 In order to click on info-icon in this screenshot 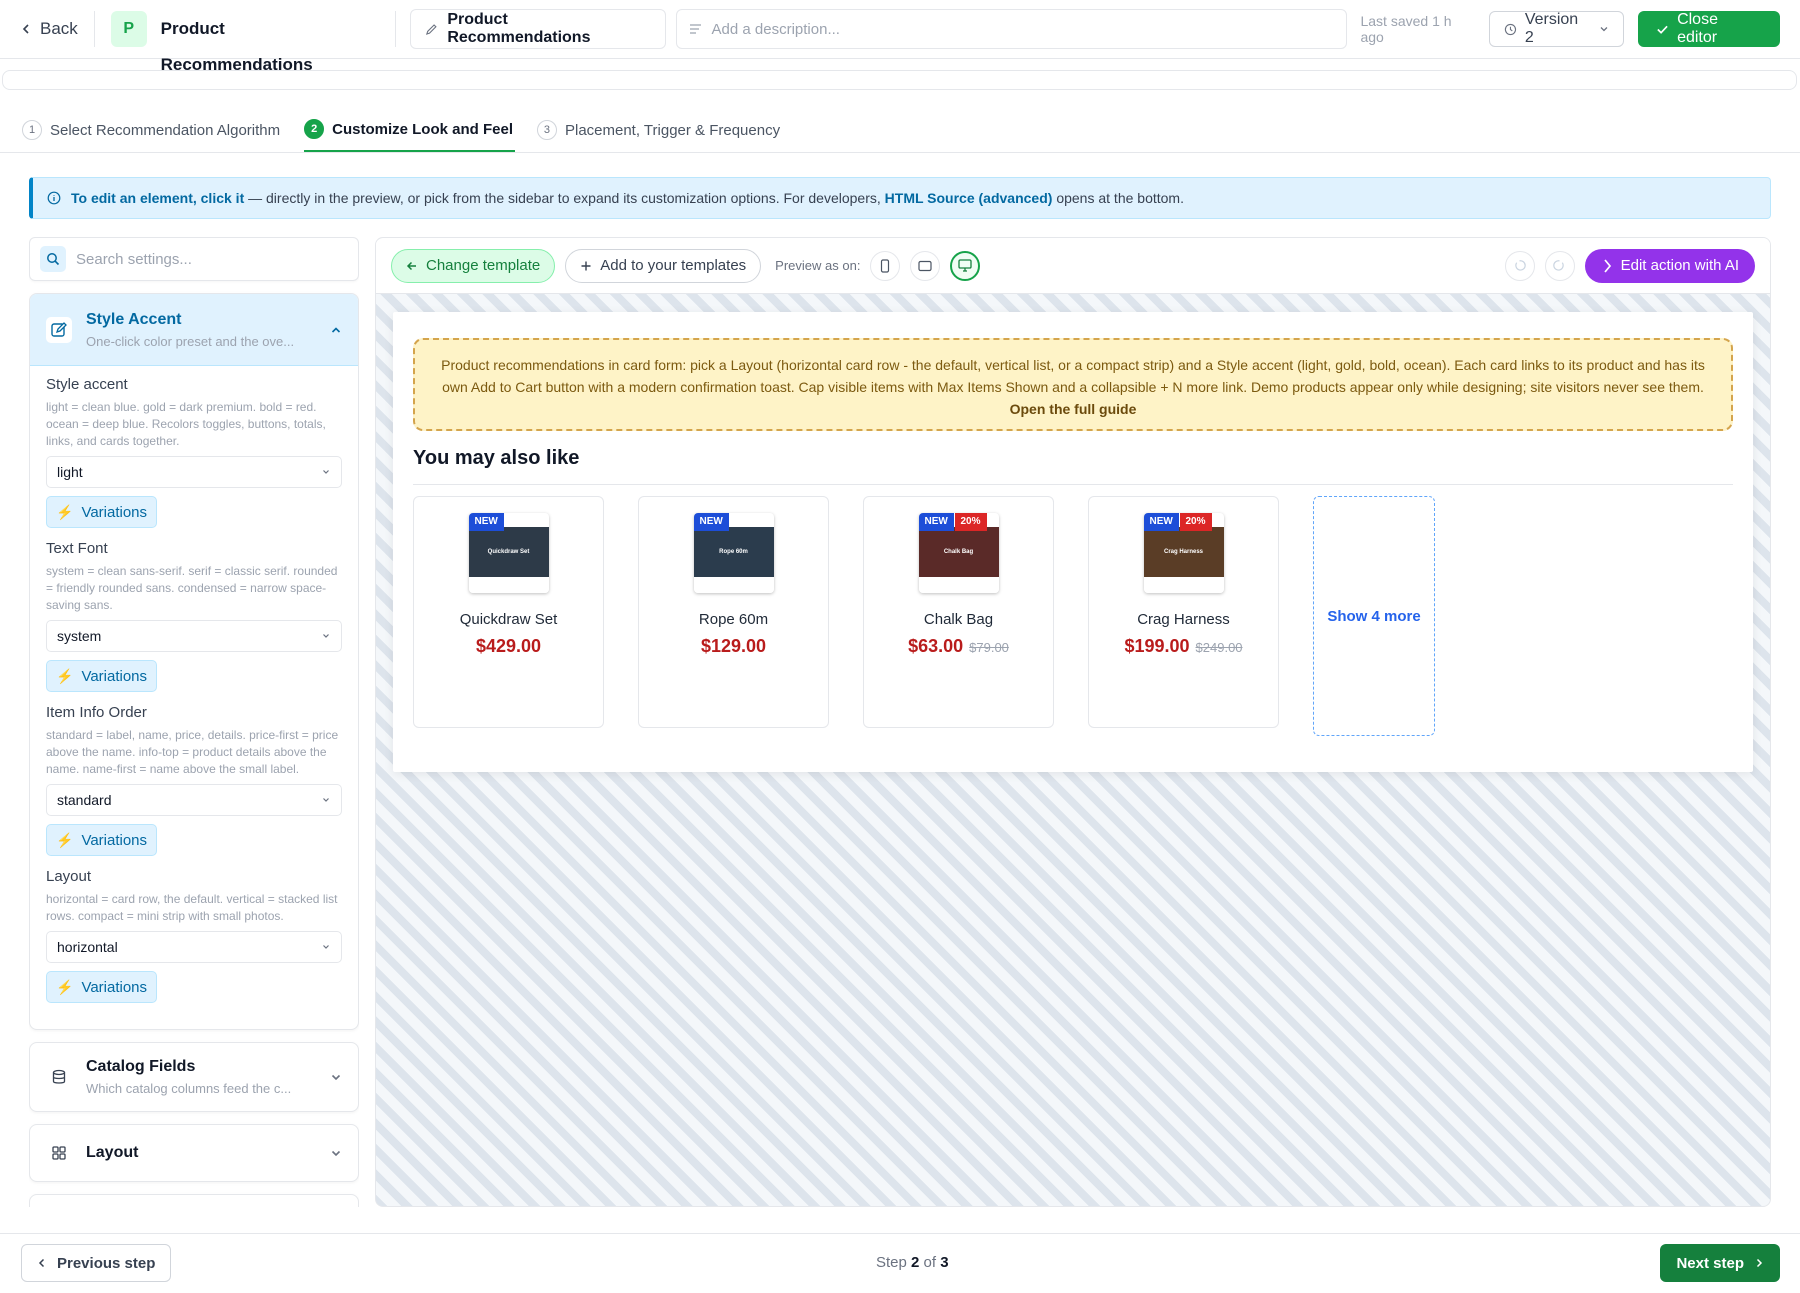, I will do `click(54, 198)`.